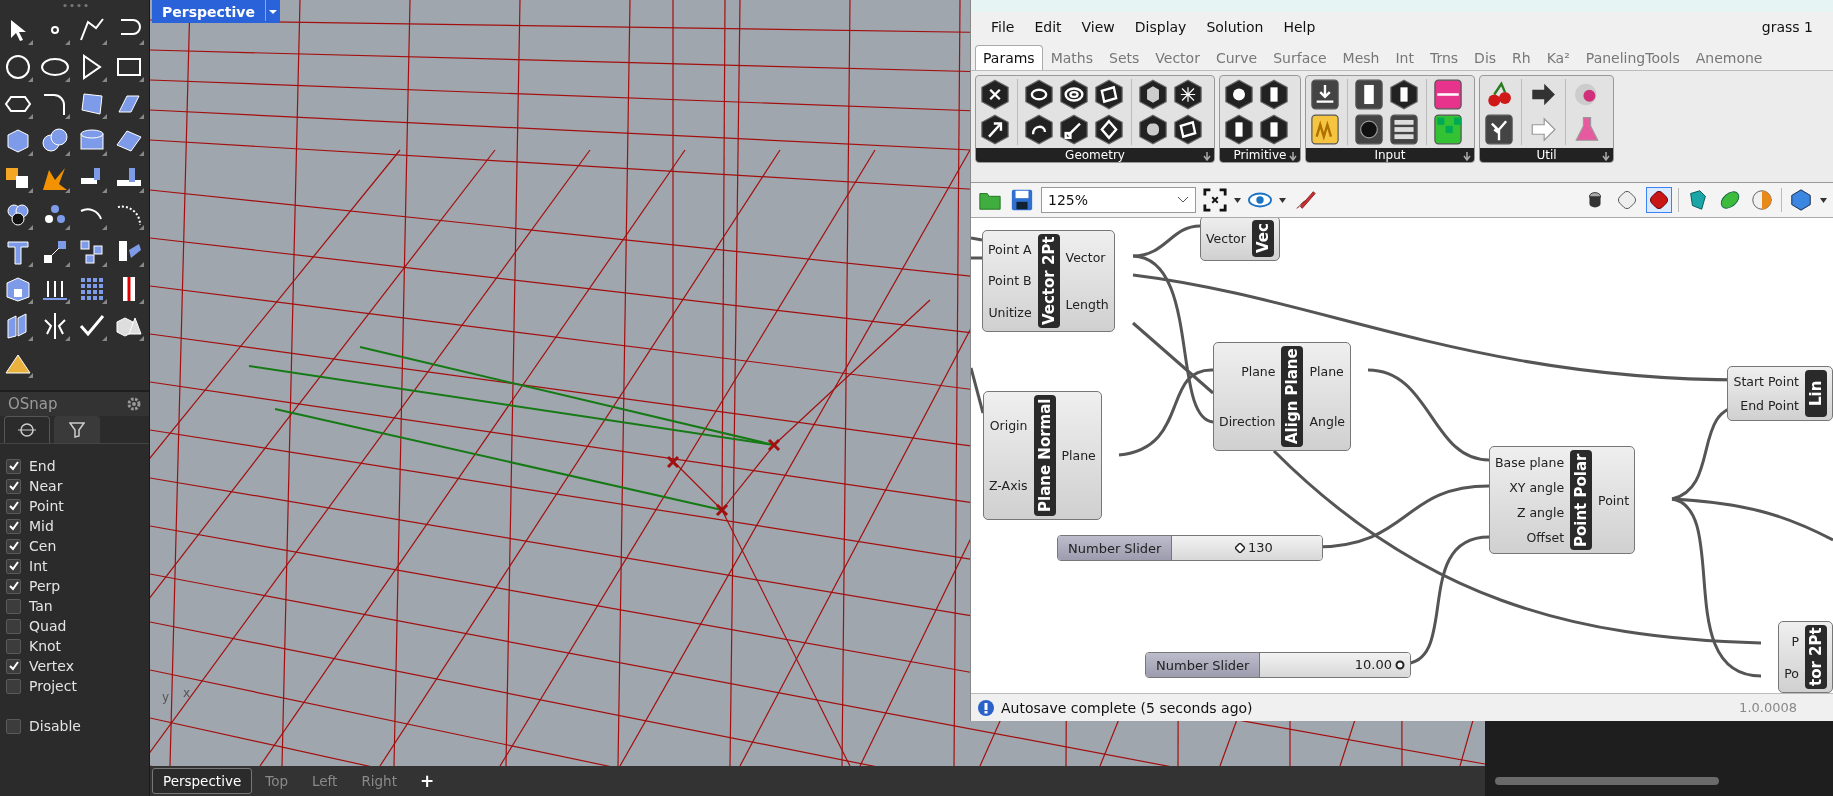 This screenshot has height=796, width=1833. What do you see at coordinates (1558, 57) in the screenshot?
I see `ribbon-tab: Ka²` at bounding box center [1558, 57].